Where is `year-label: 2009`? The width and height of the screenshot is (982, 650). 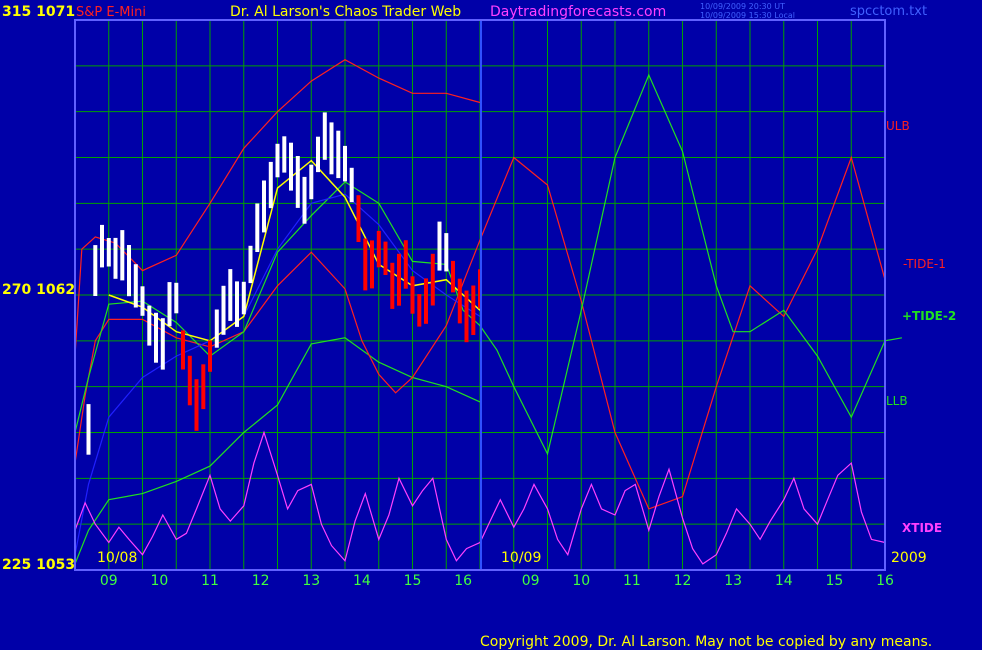 year-label: 2009 is located at coordinates (909, 558).